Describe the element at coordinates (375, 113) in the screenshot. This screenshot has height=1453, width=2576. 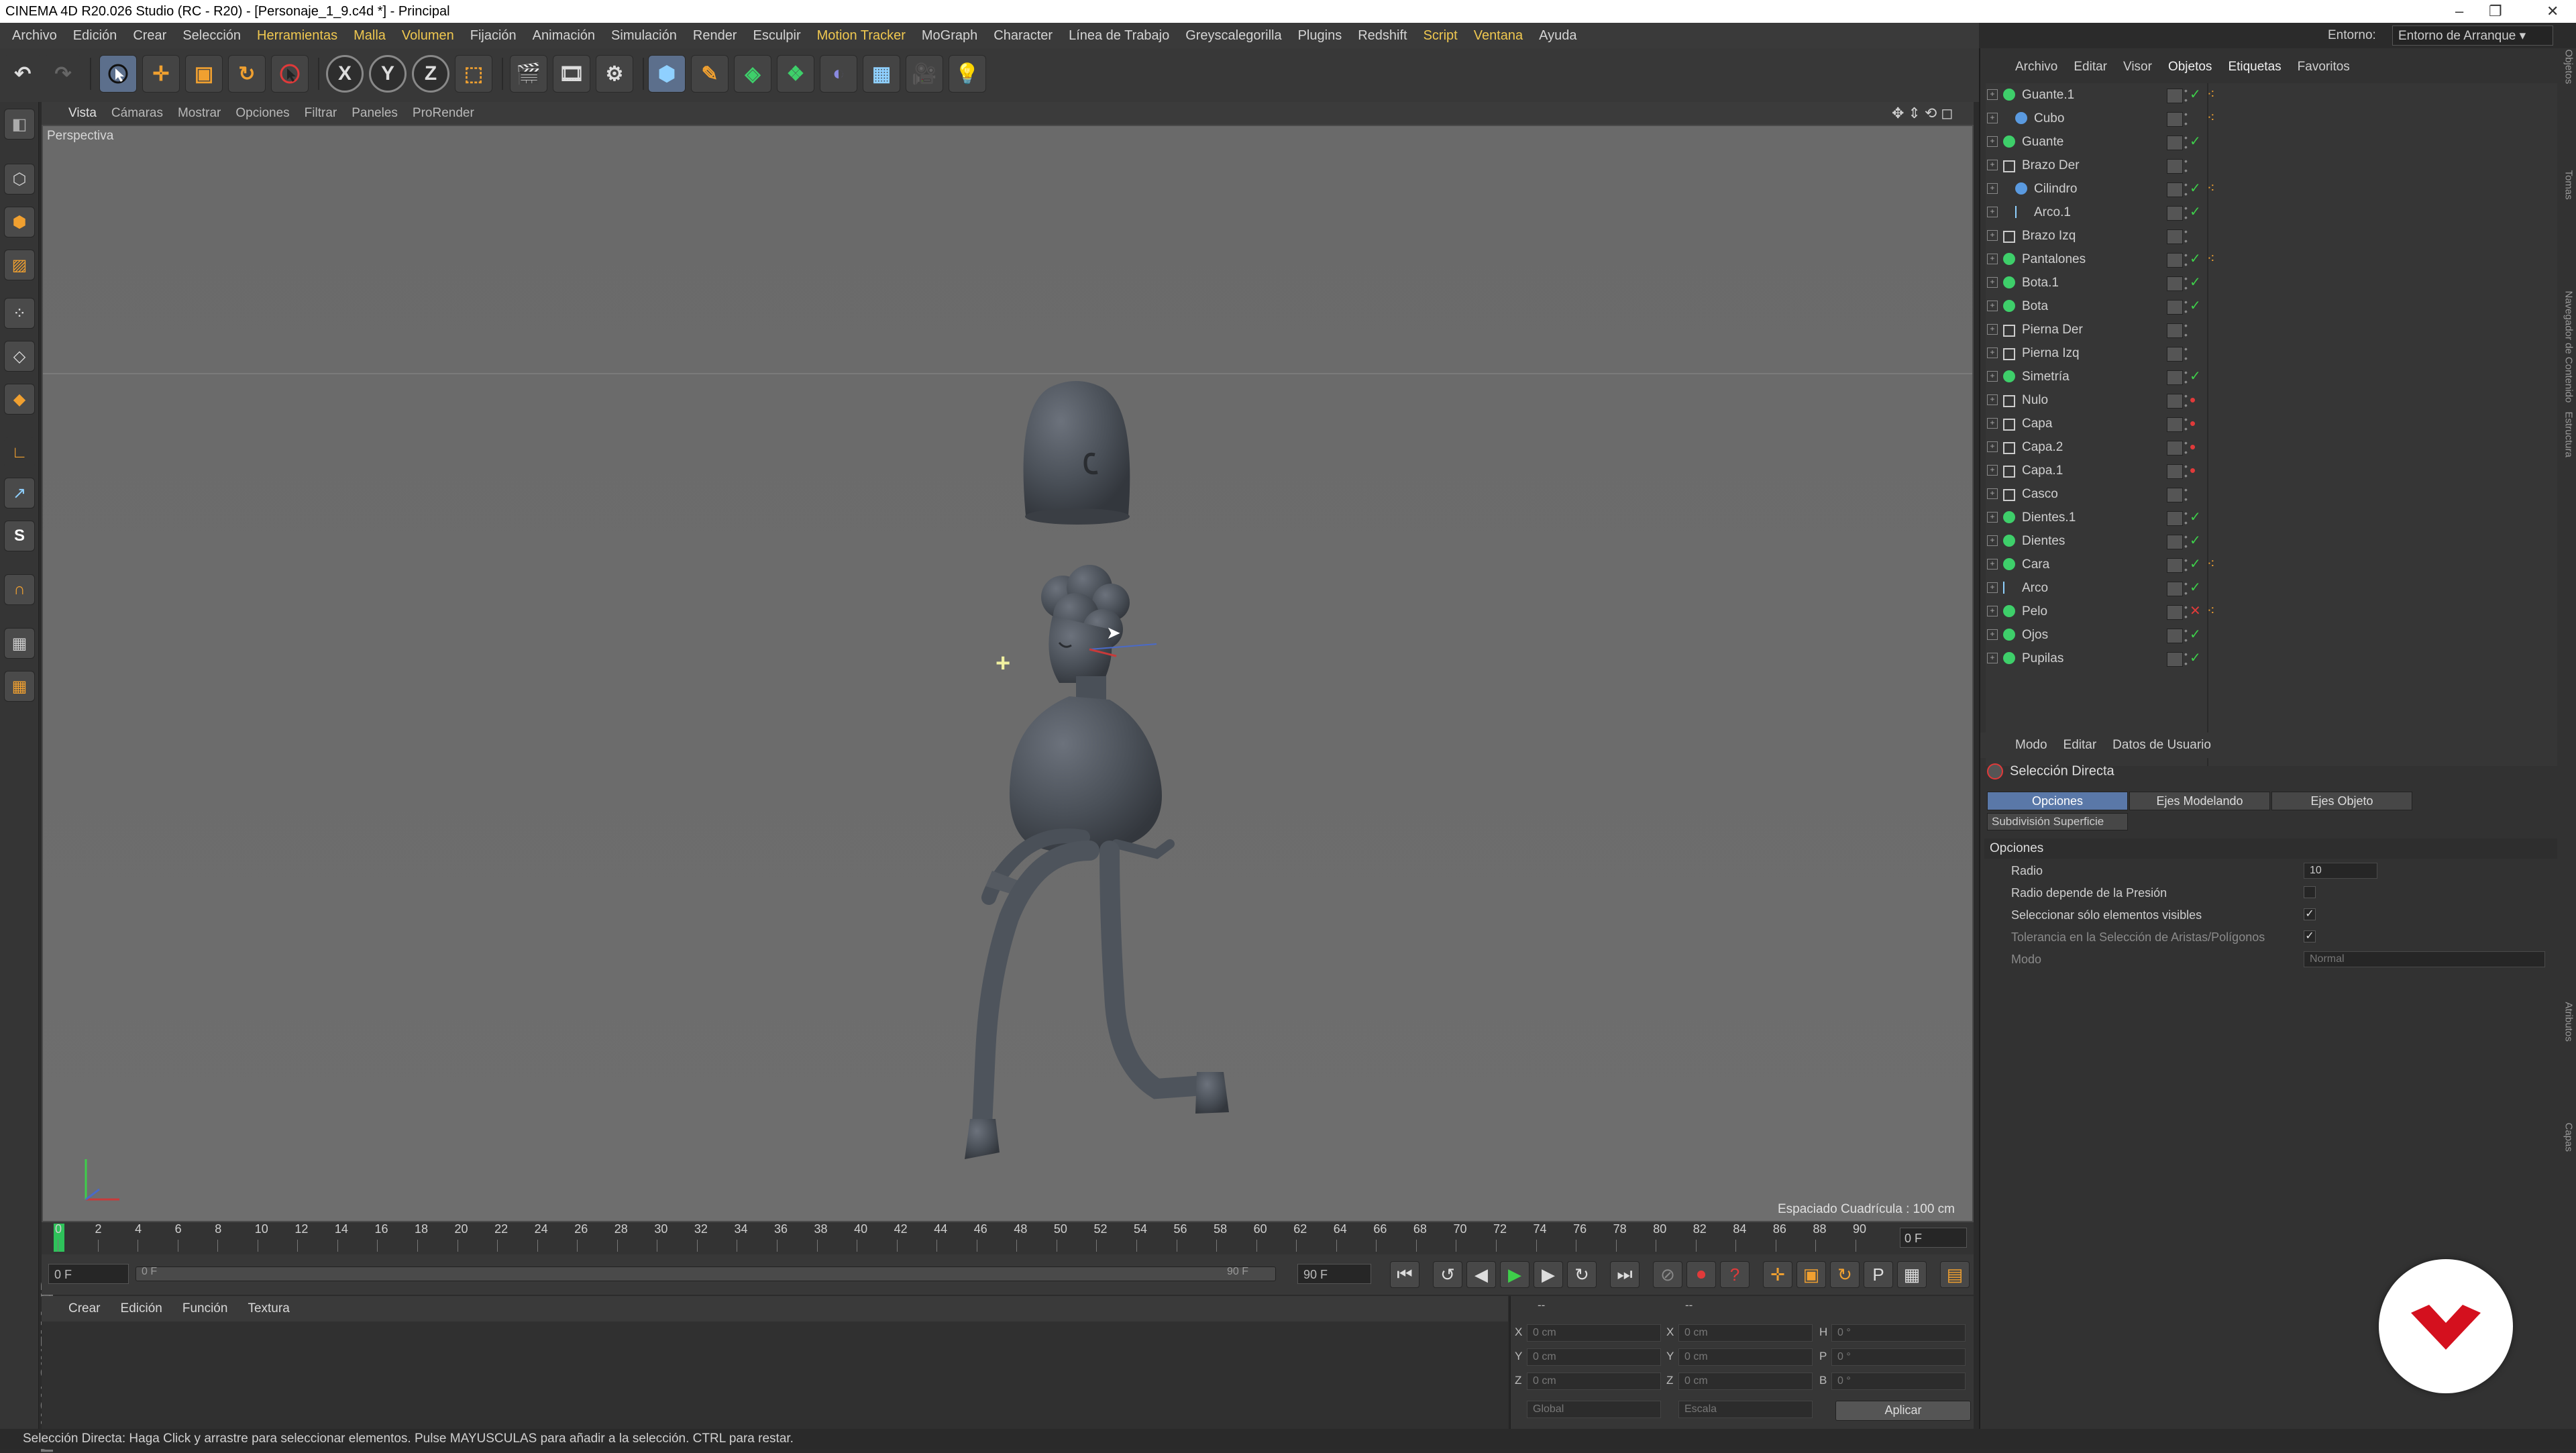
I see `viewport-menu-paneles: Paneles` at that location.